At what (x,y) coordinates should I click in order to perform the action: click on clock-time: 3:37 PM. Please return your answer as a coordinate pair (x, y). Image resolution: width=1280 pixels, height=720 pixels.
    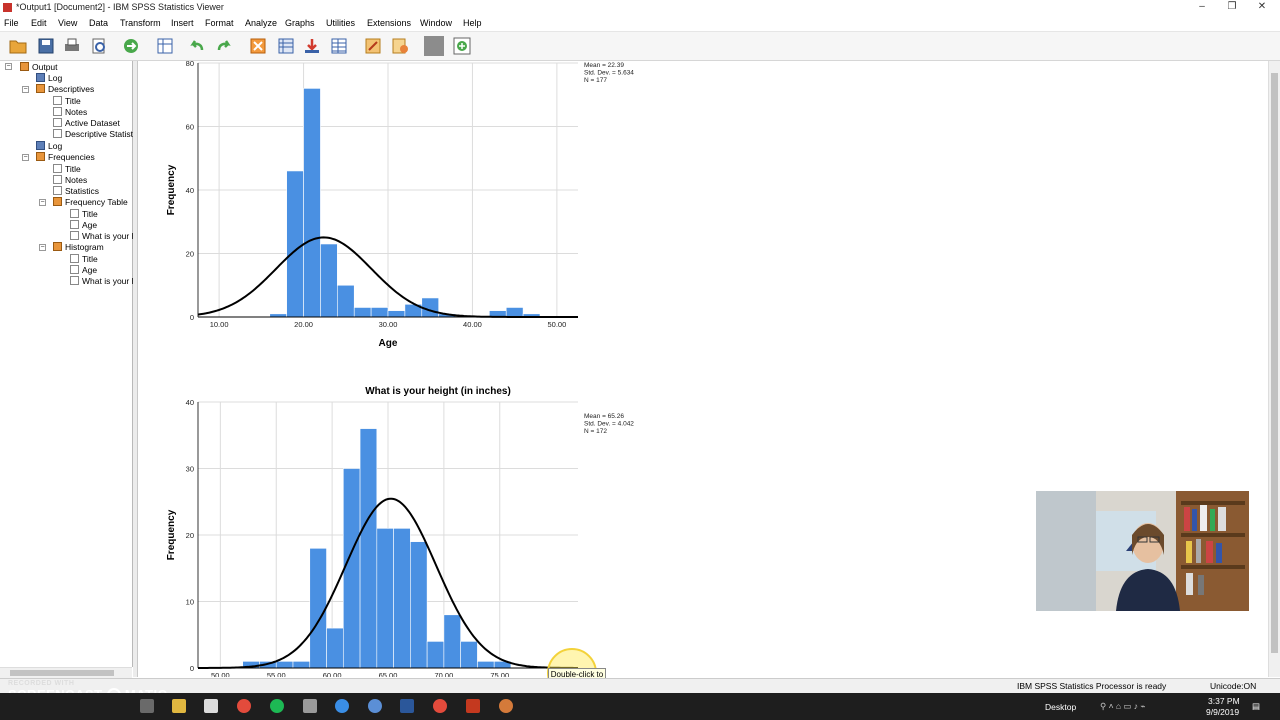
    Looking at the image, I should click on (1224, 701).